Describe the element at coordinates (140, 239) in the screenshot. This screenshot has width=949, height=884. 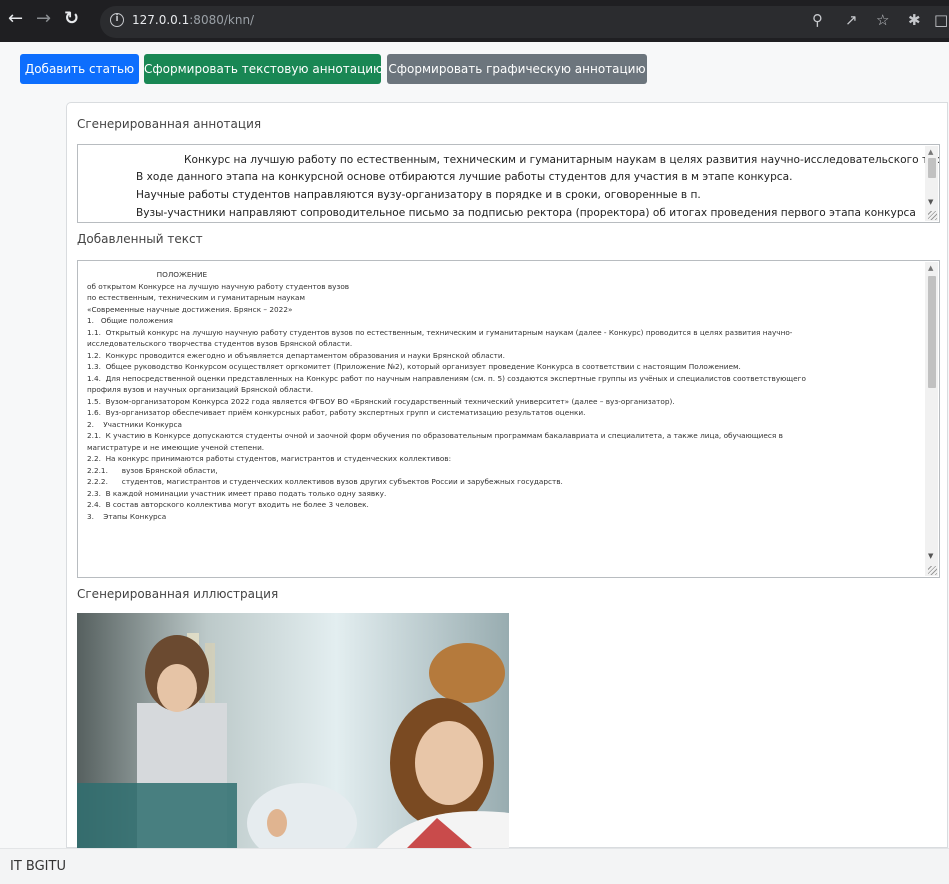
I see `added-text-label: Добавленный текст` at that location.